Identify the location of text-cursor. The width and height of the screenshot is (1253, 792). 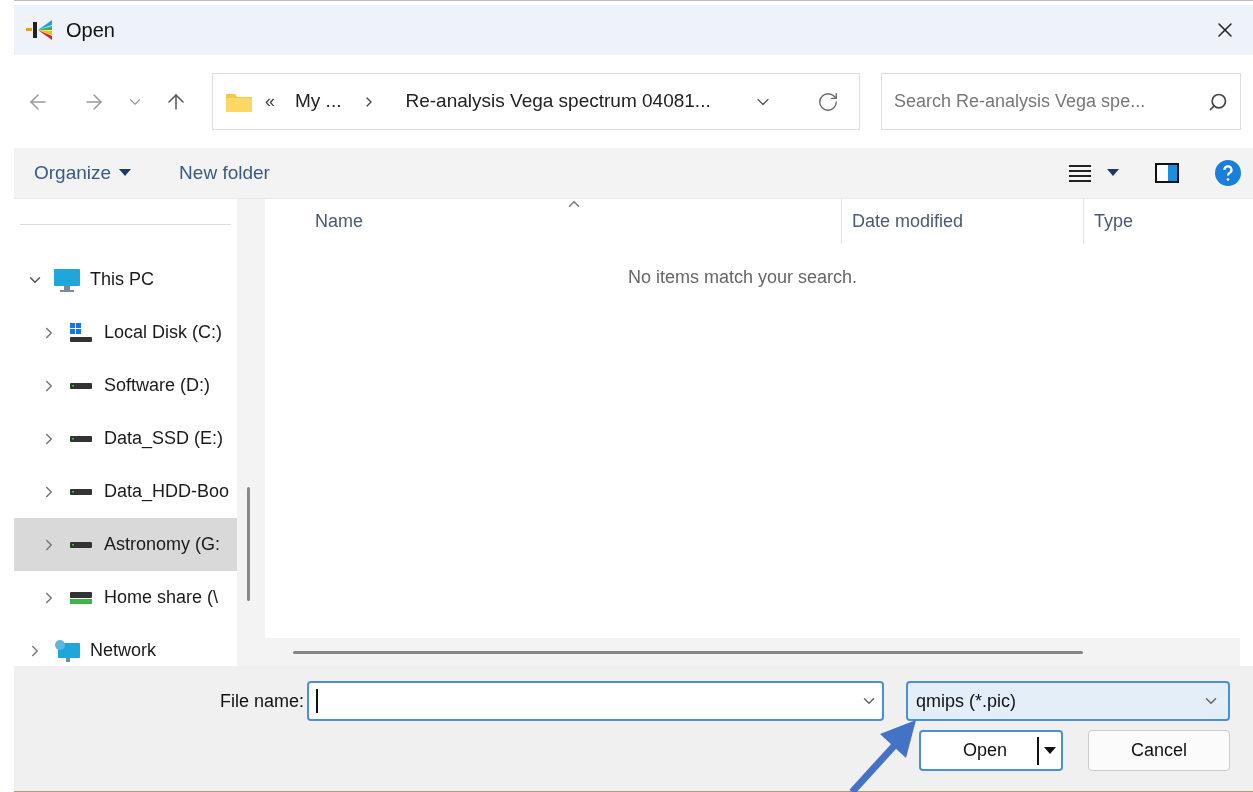
(317, 701).